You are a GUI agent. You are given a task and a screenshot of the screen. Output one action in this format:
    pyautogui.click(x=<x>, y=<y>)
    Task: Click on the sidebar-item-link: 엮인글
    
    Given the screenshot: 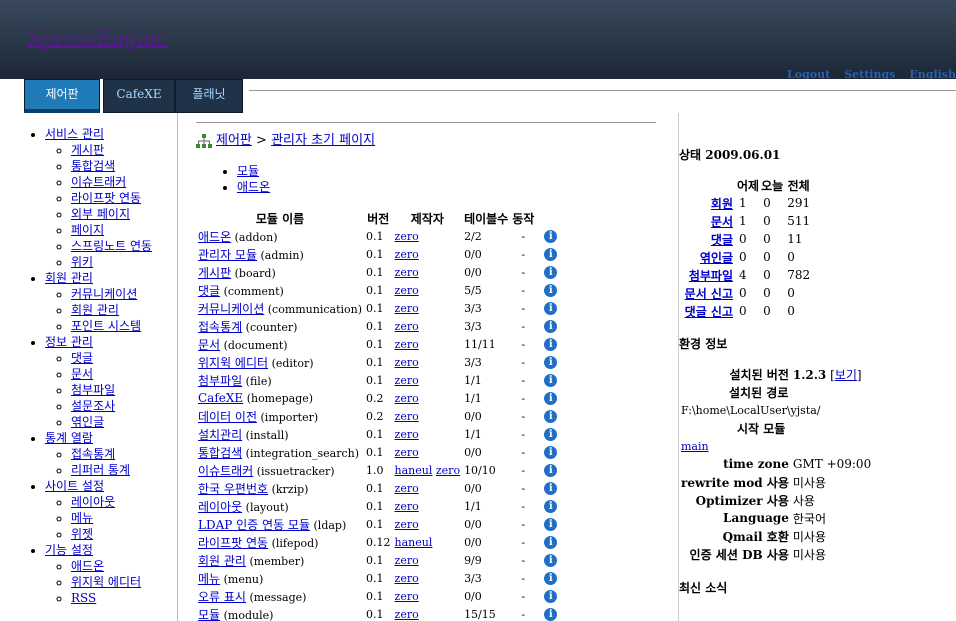 What is the action you would take?
    pyautogui.click(x=87, y=422)
    